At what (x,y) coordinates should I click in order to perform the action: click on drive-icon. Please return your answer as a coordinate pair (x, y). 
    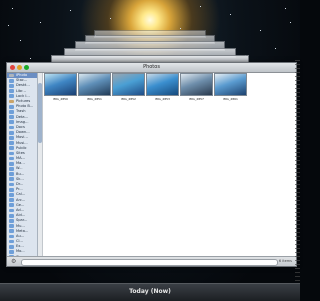
    Looking at the image, I should click on (11, 75).